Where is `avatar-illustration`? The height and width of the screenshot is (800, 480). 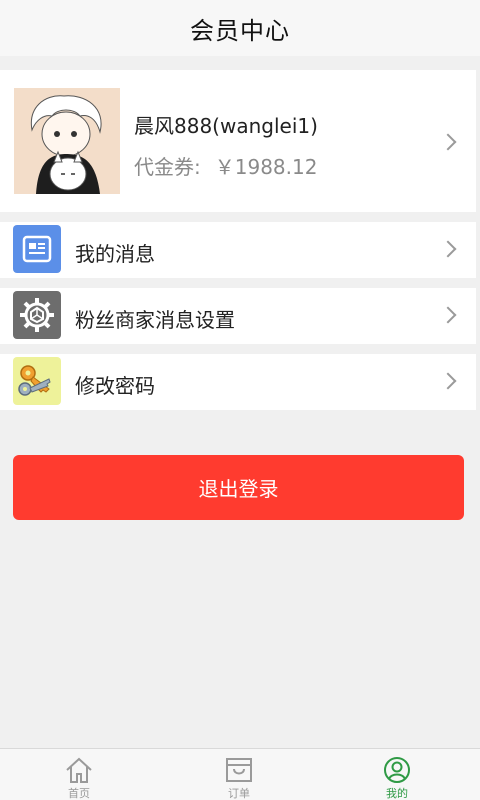 avatar-illustration is located at coordinates (67, 141).